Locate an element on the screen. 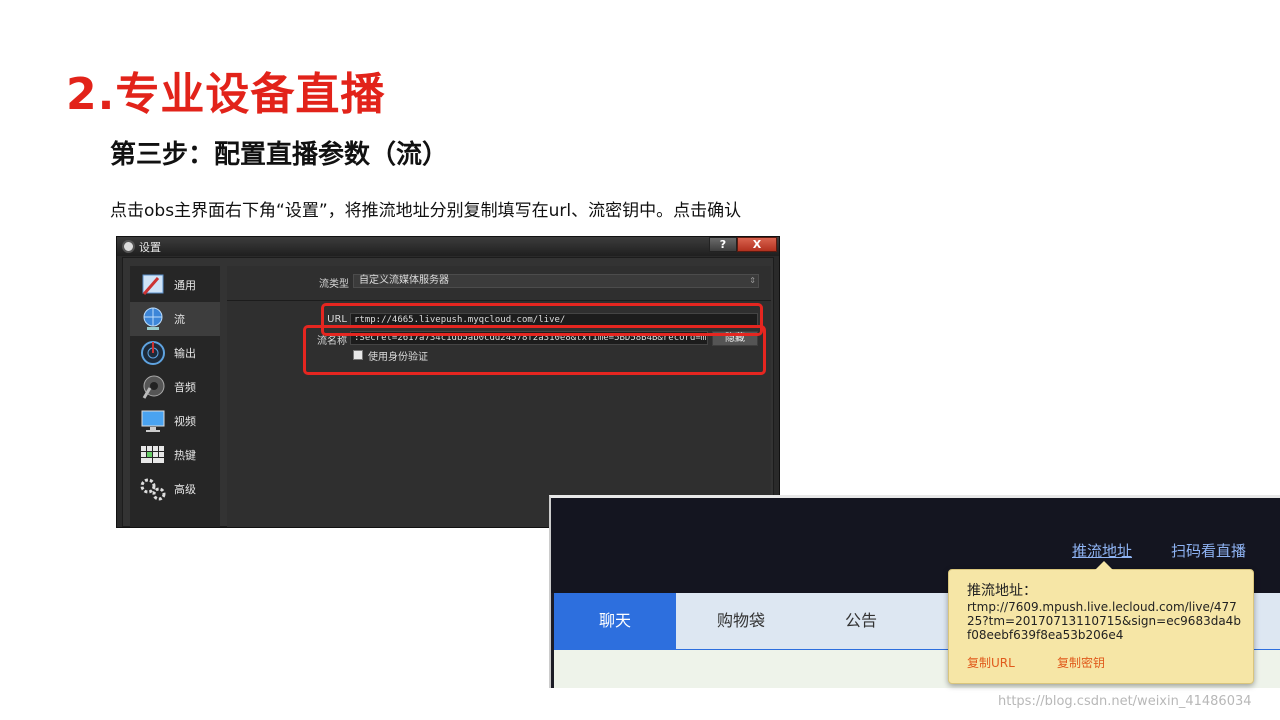 This screenshot has width=1280, height=720. keyboard-icon is located at coordinates (153, 455).